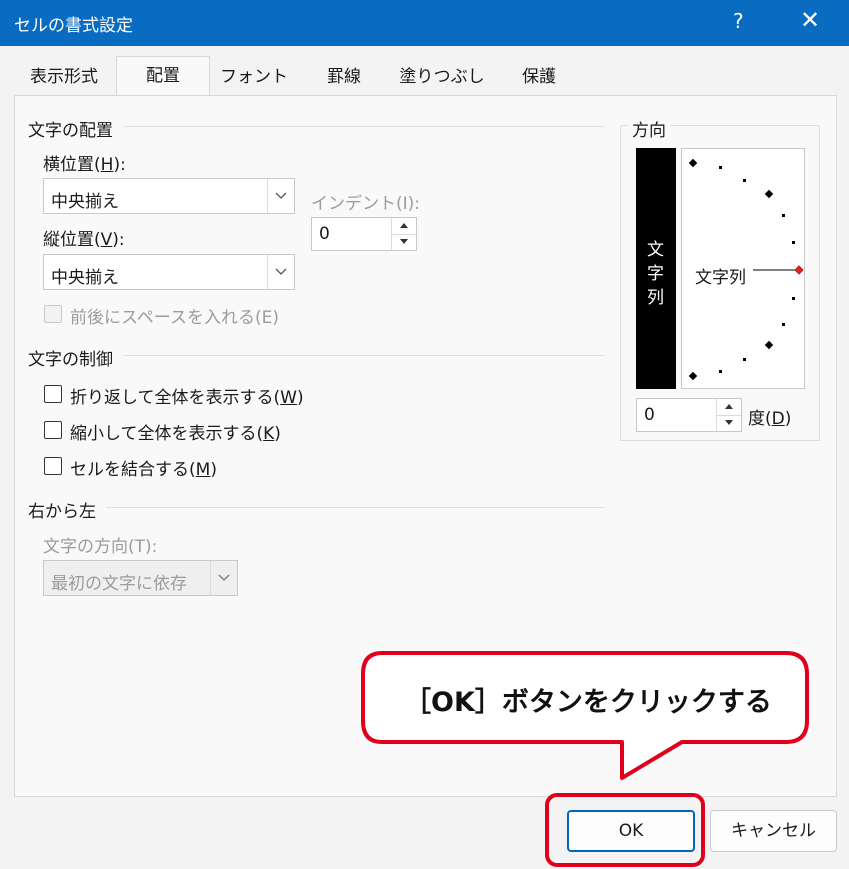 The image size is (849, 869). Describe the element at coordinates (143, 470) in the screenshot. I see `merge-cells-label: セルを結合する(M)` at that location.